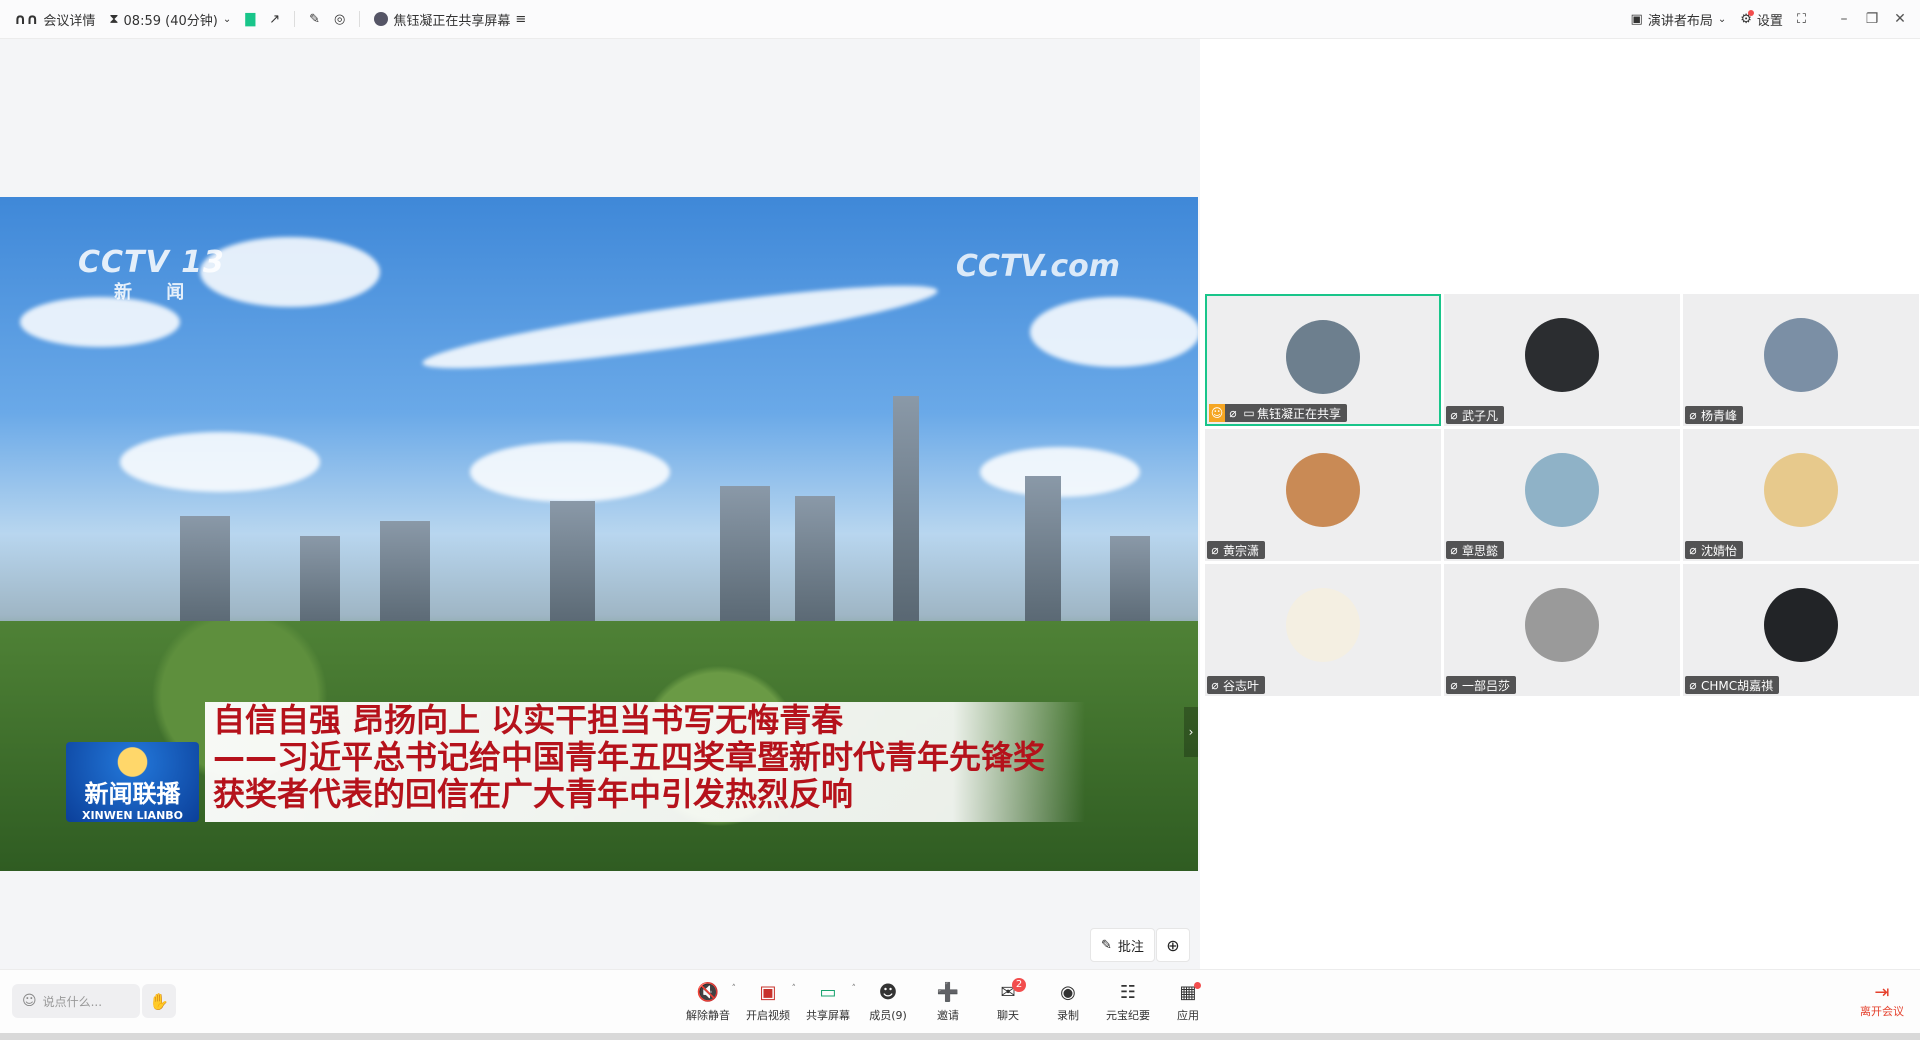 Image resolution: width=1920 pixels, height=1040 pixels. I want to click on mic-muted-icon: 🔇, so click(708, 992).